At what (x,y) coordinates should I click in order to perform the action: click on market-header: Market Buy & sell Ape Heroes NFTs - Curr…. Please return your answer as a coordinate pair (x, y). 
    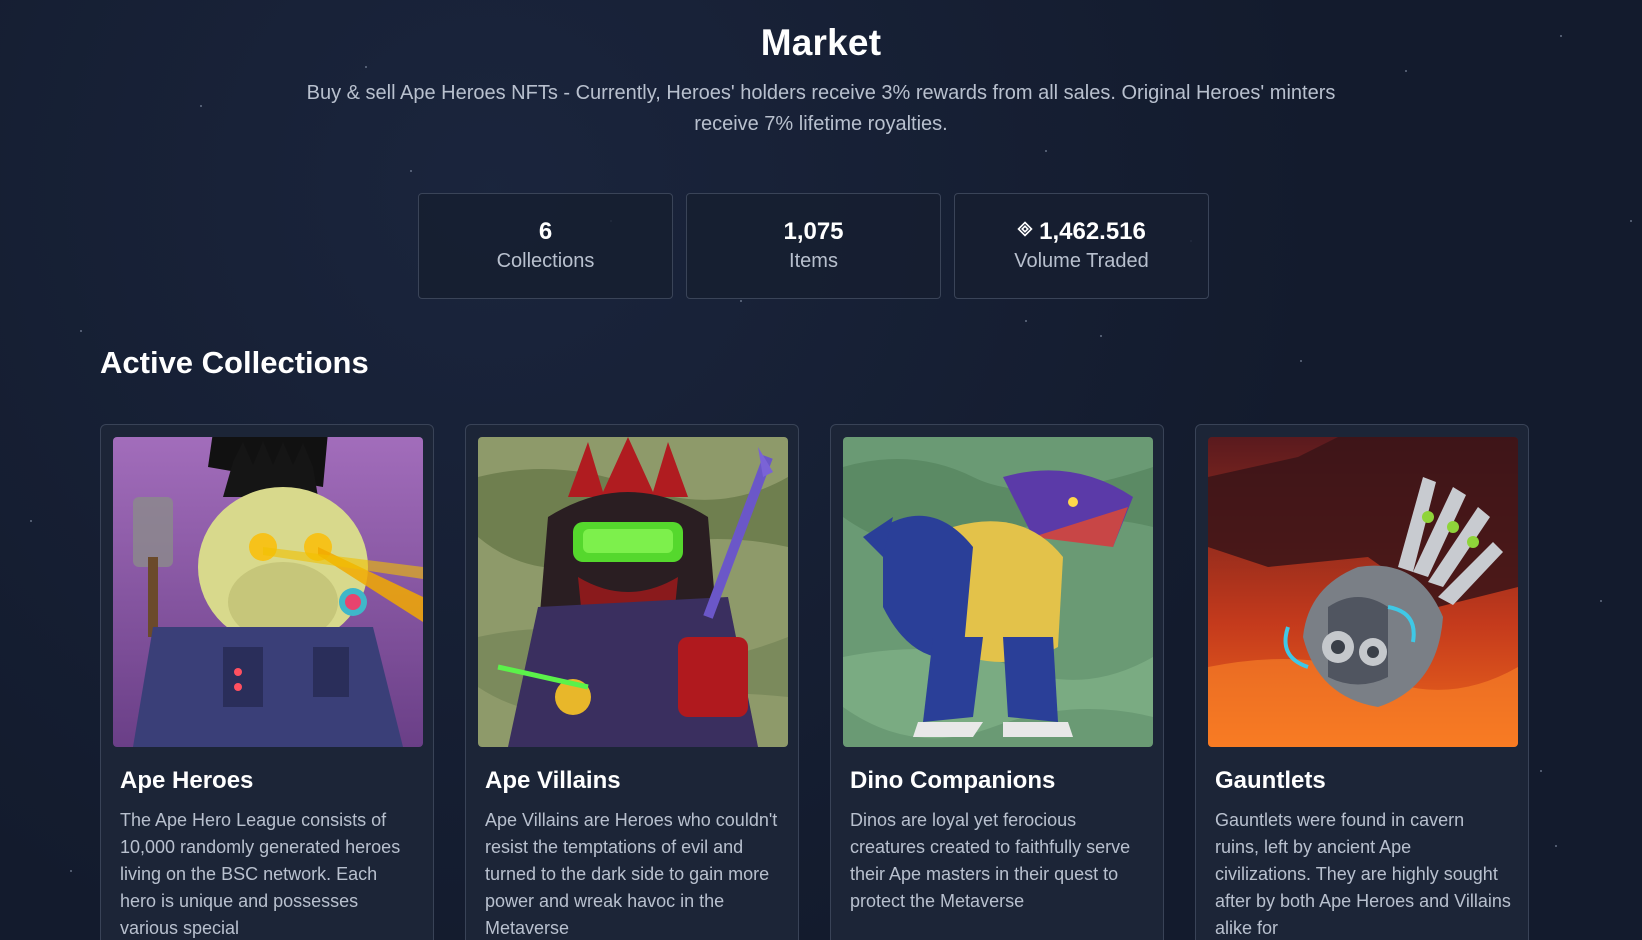
    Looking at the image, I should click on (821, 81).